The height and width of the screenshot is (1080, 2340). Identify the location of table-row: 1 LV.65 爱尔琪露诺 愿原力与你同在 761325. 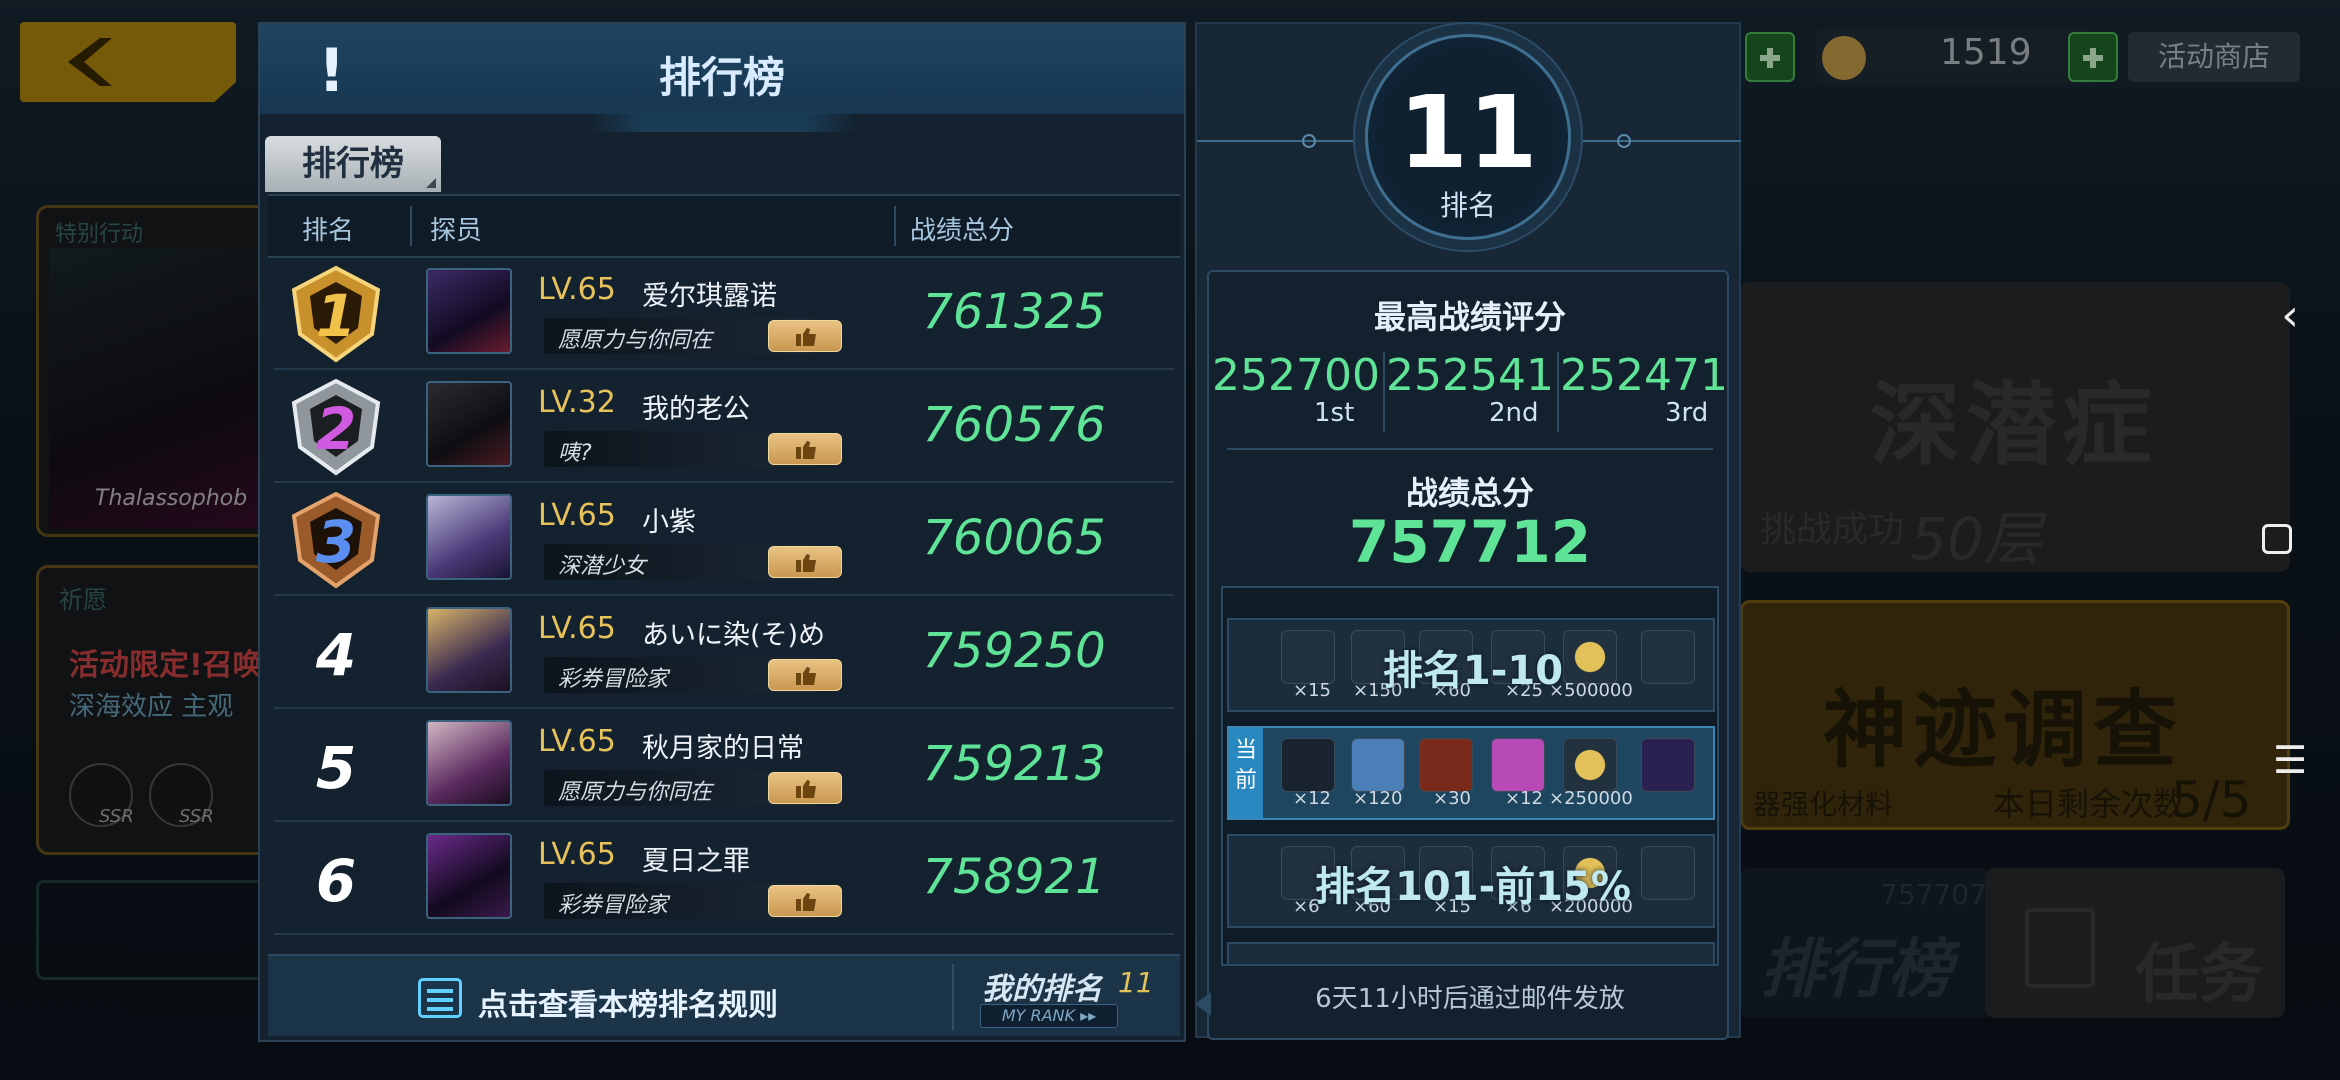
(724, 315).